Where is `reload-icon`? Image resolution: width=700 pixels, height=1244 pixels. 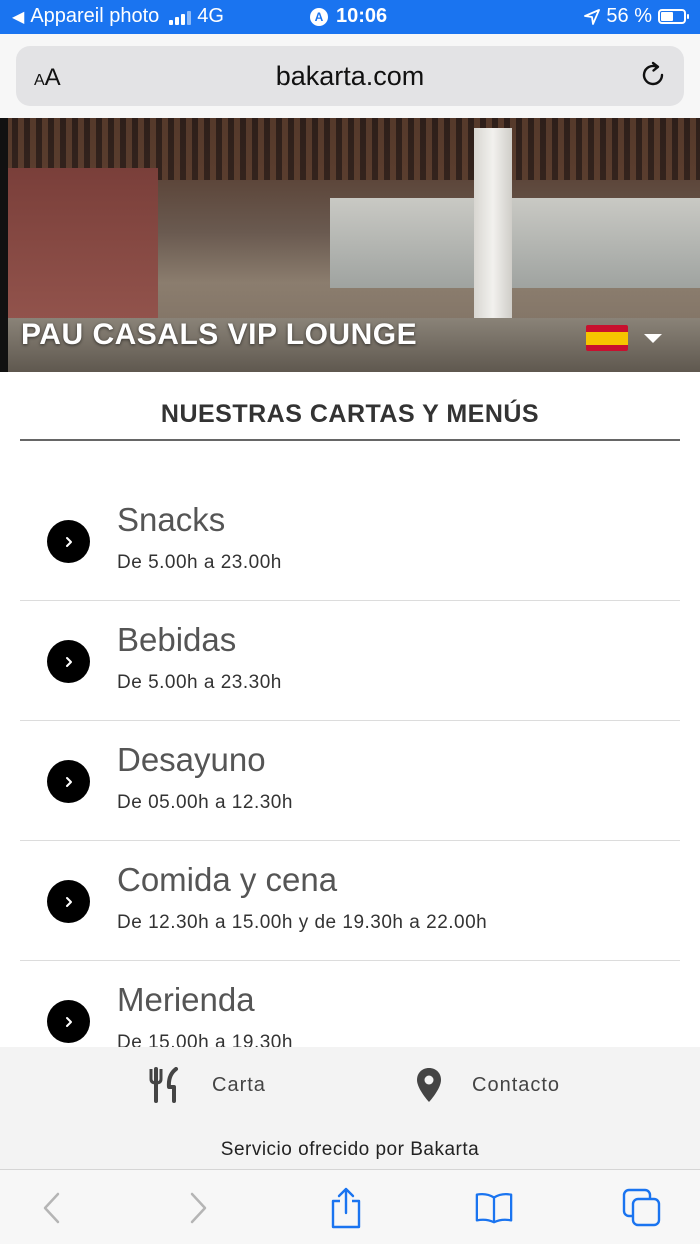
reload-icon is located at coordinates (653, 75).